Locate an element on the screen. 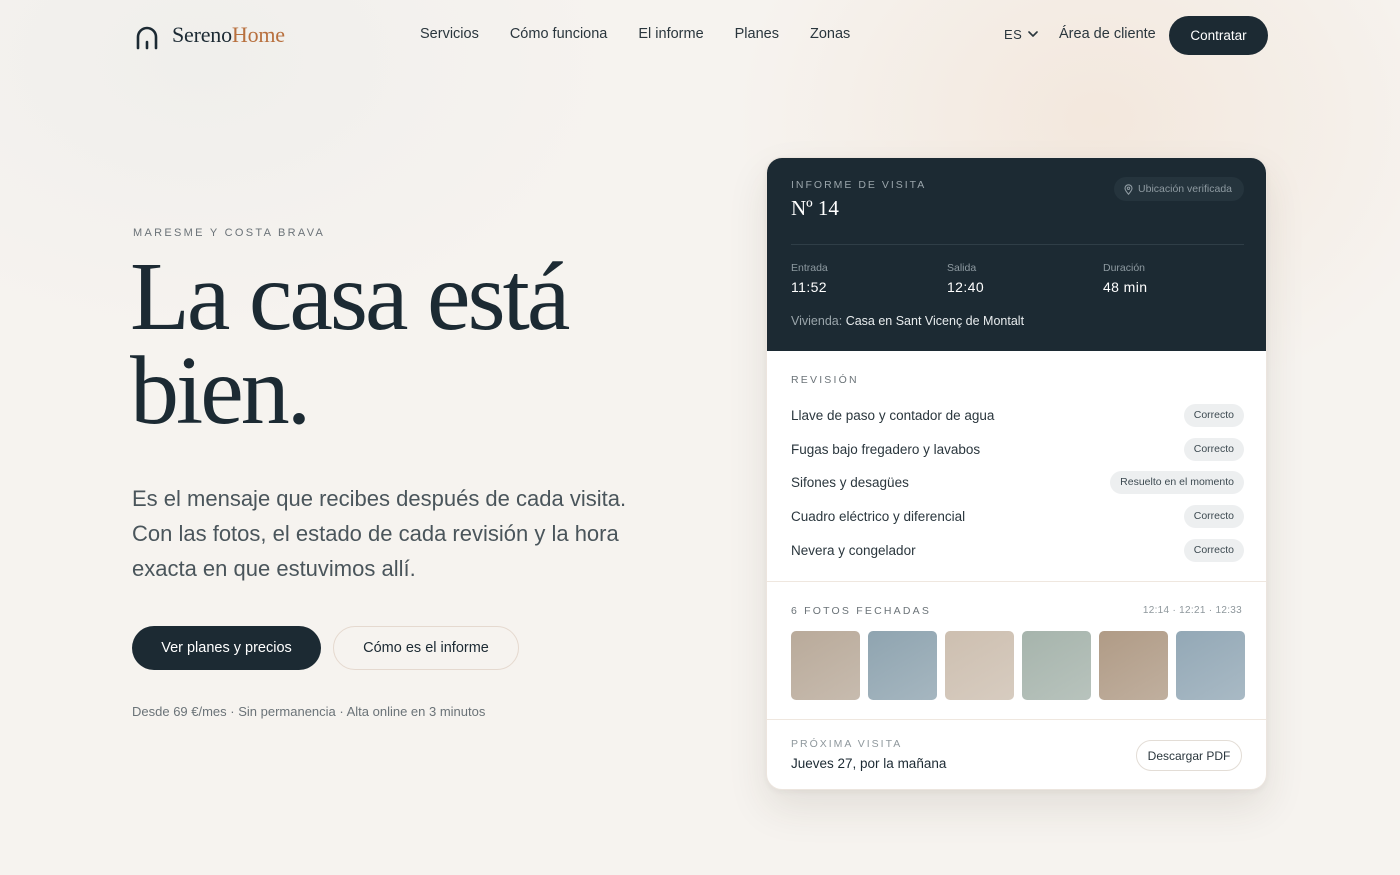  property-label: Vivienda: is located at coordinates (817, 321).